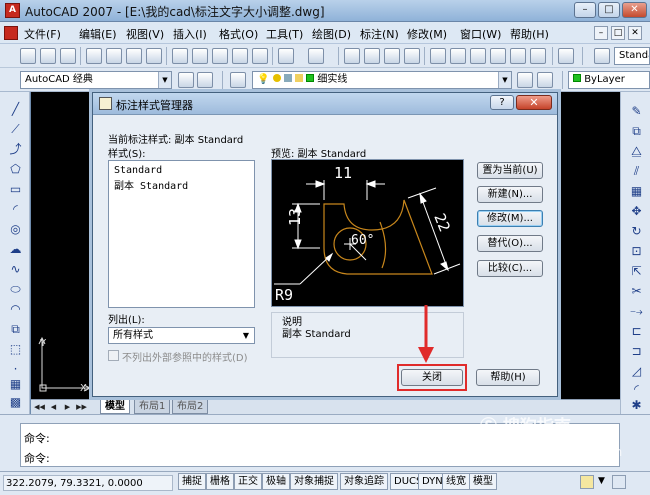 The height and width of the screenshot is (495, 650). What do you see at coordinates (382, 80) in the screenshot?
I see `layer-combo: 💡 细实线 ▼` at bounding box center [382, 80].